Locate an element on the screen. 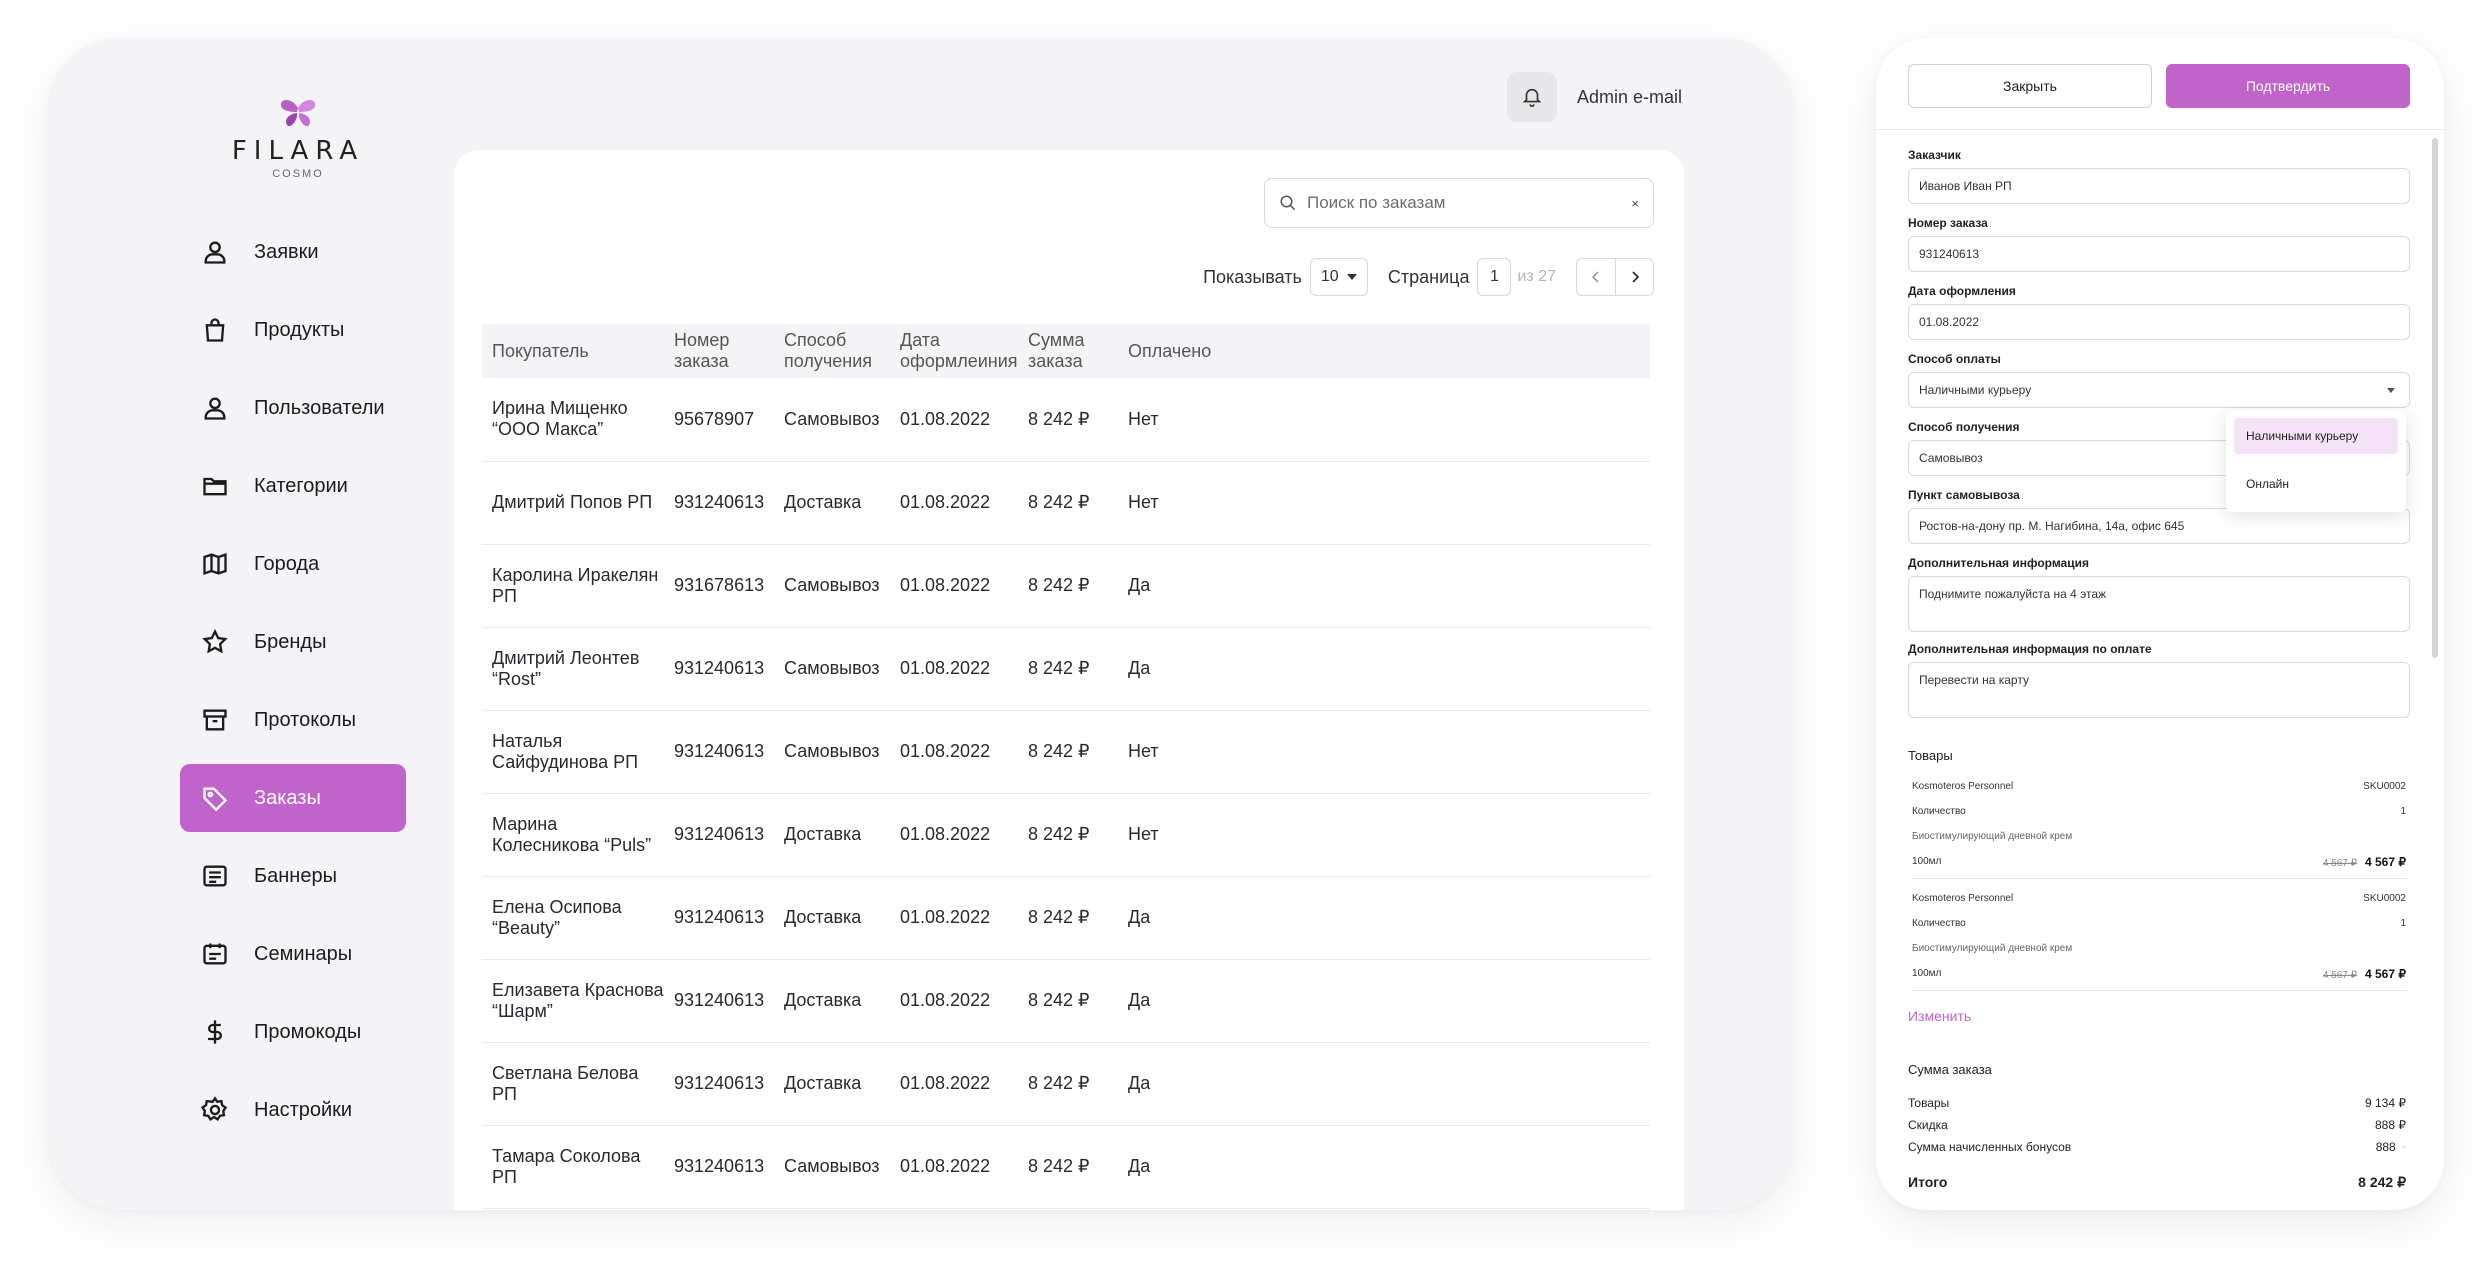 This screenshot has width=2492, height=1266. sidebar-item-requests: Заявки is located at coordinates (293, 252).